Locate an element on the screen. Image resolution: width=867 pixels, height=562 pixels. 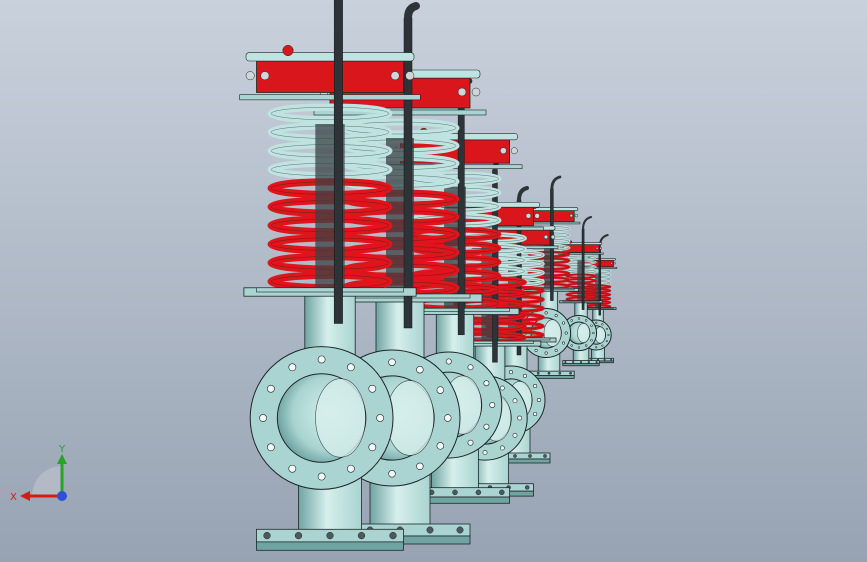
x-axis-label: X is located at coordinates (13, 497).